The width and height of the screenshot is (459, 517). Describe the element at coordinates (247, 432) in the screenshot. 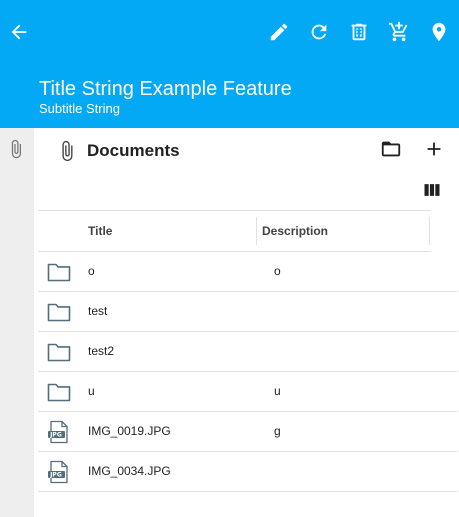

I see `table-row: JPG IMG_0019.JPG g` at that location.